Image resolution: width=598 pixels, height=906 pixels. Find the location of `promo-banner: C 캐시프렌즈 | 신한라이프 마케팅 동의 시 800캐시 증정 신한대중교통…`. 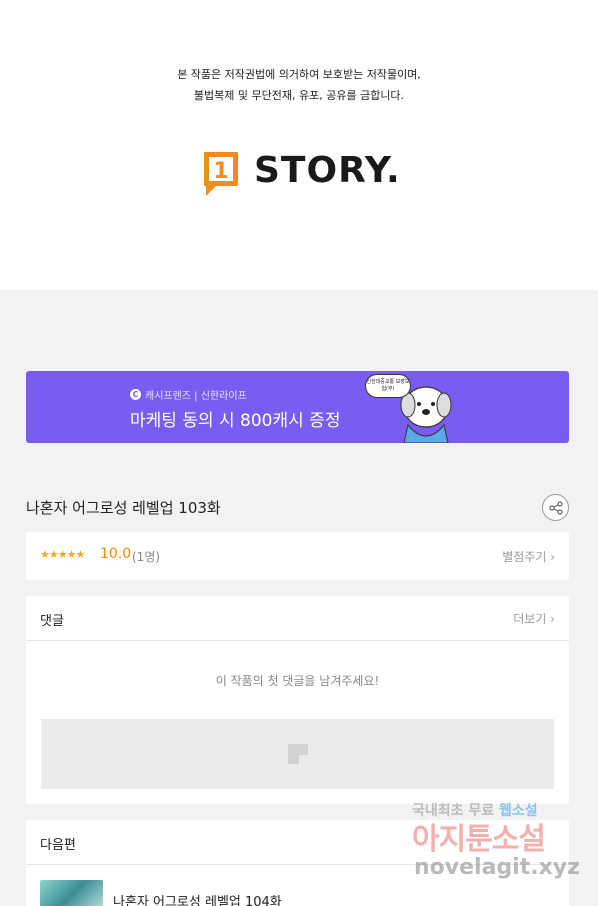

promo-banner: C 캐시프렌즈 | 신한라이프 마케팅 동의 시 800캐시 증정 신한대중교통… is located at coordinates (297, 407).